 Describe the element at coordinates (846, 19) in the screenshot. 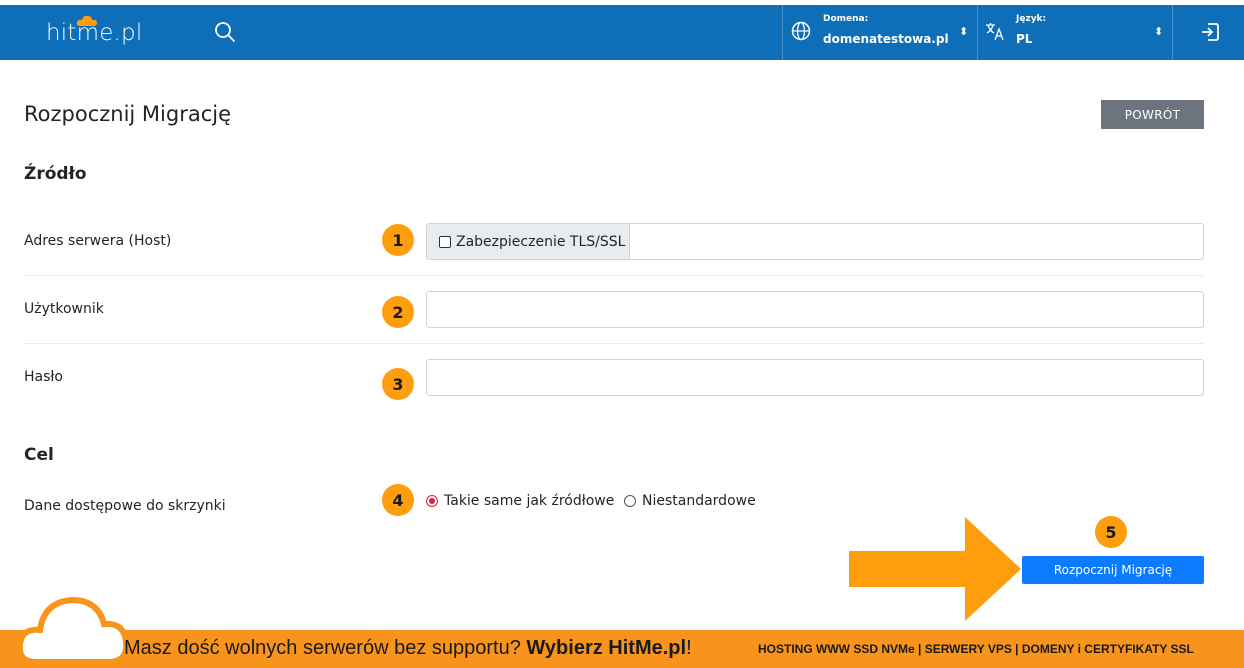

I see `domain-caption: Domena:` at that location.